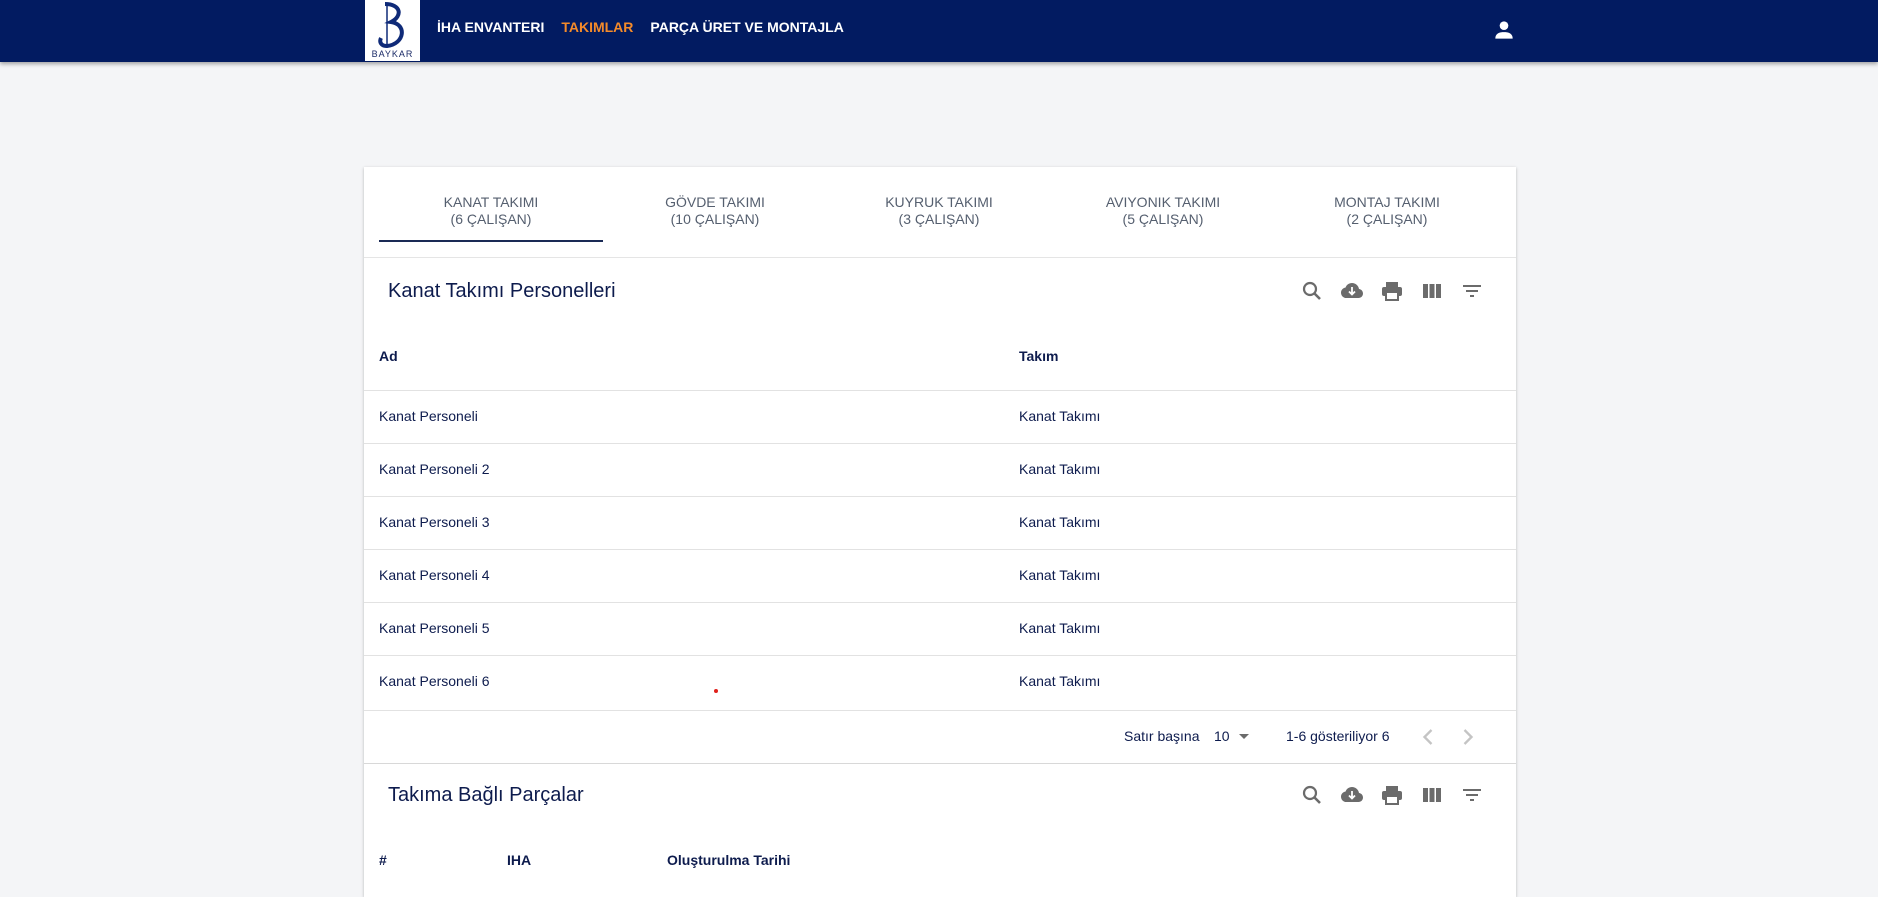  I want to click on account-icon, so click(1504, 30).